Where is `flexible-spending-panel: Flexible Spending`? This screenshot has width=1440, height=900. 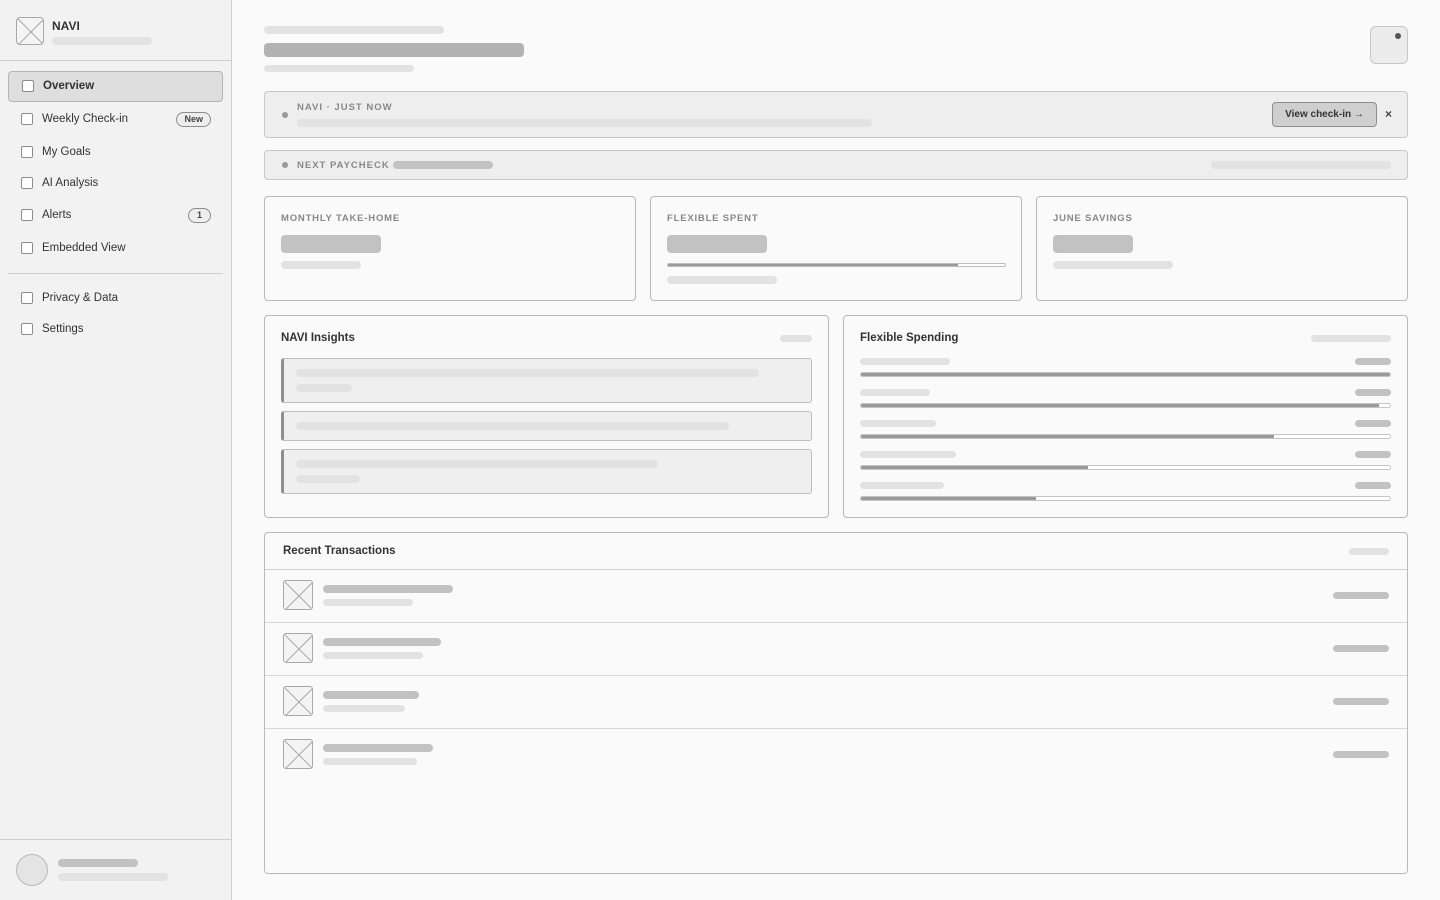
flexible-spending-panel: Flexible Spending is located at coordinates (1125, 416).